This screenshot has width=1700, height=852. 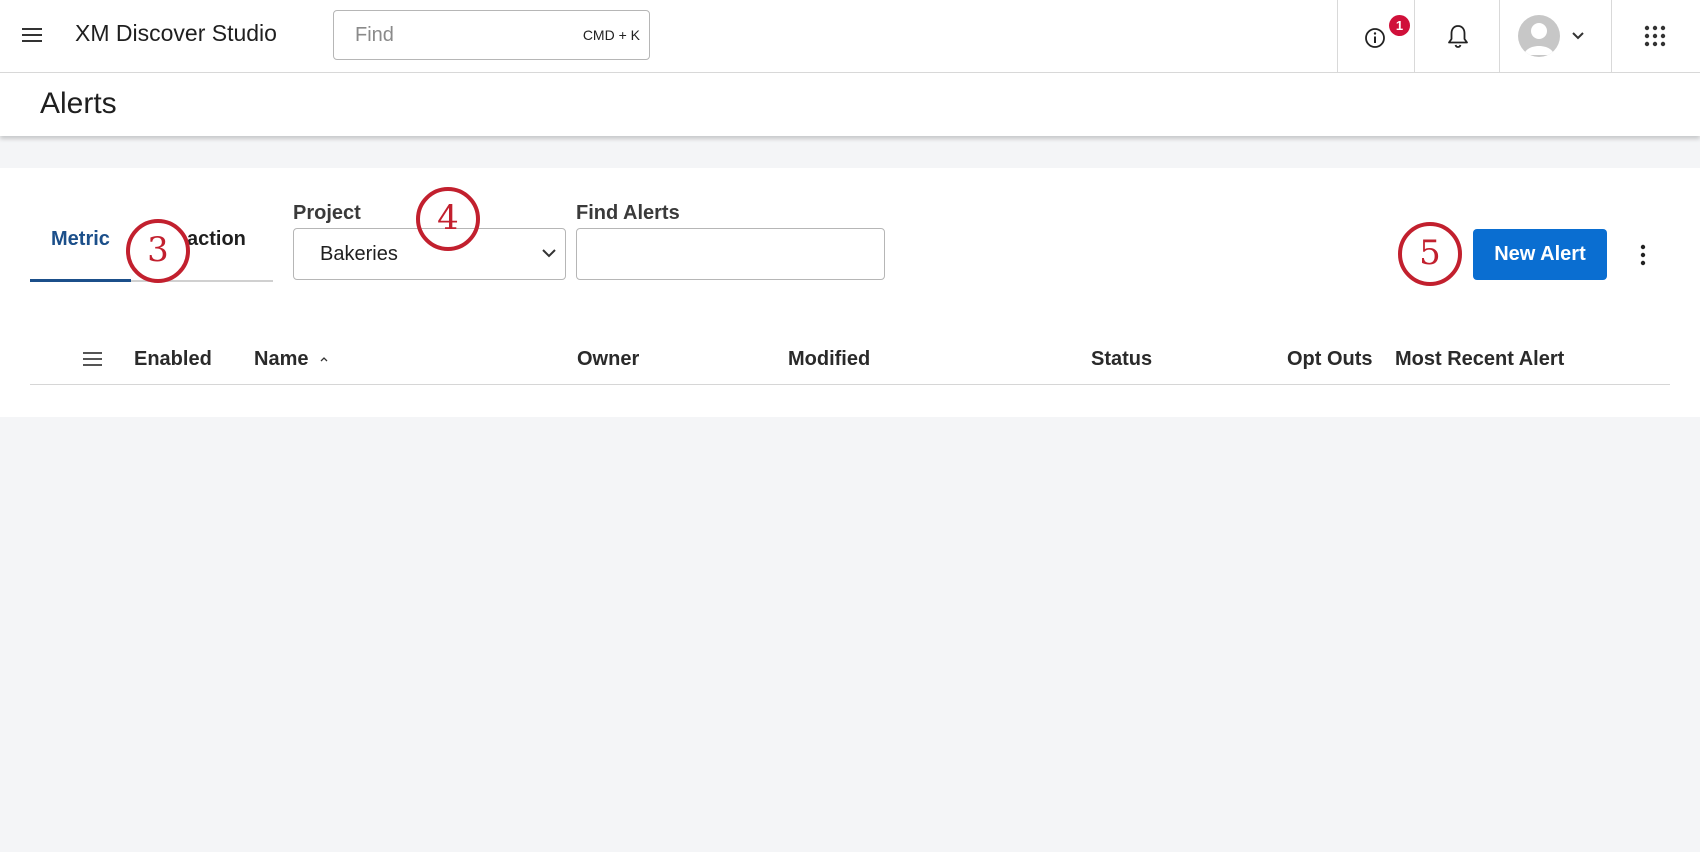 What do you see at coordinates (730, 254) in the screenshot?
I see `find-alerts-input` at bounding box center [730, 254].